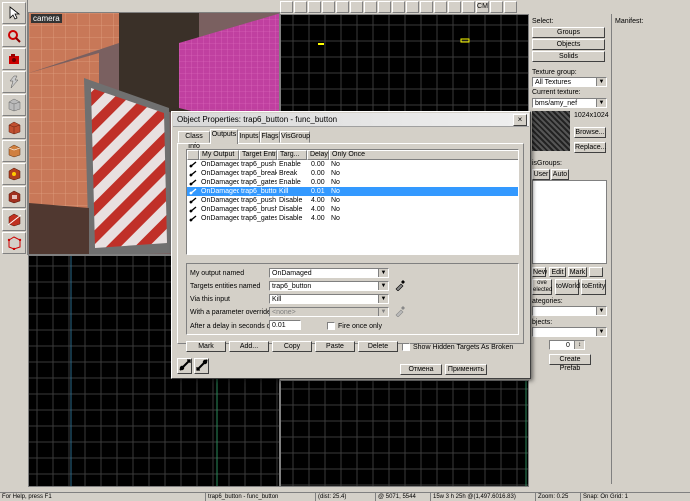 Image resolution: width=690 pixels, height=501 pixels. I want to click on show-hidden-checkbox, so click(406, 347).